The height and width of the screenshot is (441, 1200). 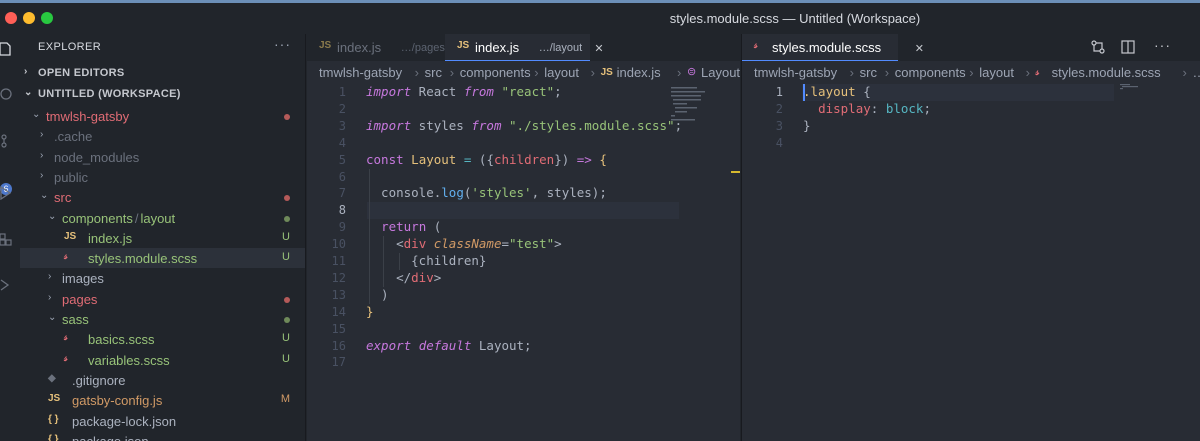 I want to click on breadcrumb-item: styles.module.scss, so click(x=1106, y=72).